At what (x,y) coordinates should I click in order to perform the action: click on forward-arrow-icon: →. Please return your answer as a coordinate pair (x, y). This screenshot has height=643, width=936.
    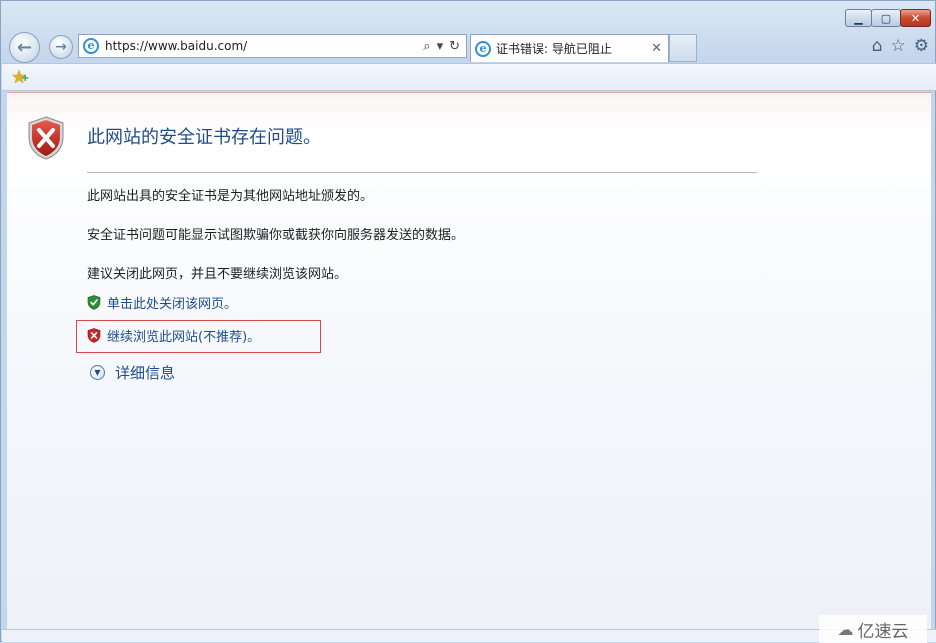
    Looking at the image, I should click on (61, 47).